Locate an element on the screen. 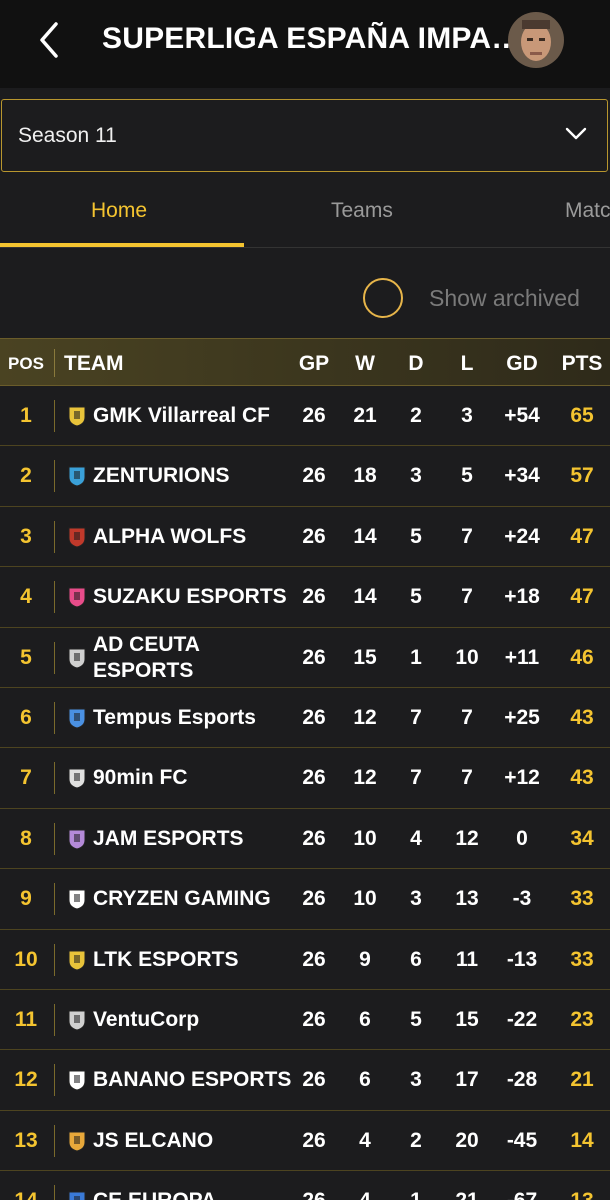 The width and height of the screenshot is (610, 1200). table-row: 14 CE EUROPA264121-67 13 is located at coordinates (305, 1185).